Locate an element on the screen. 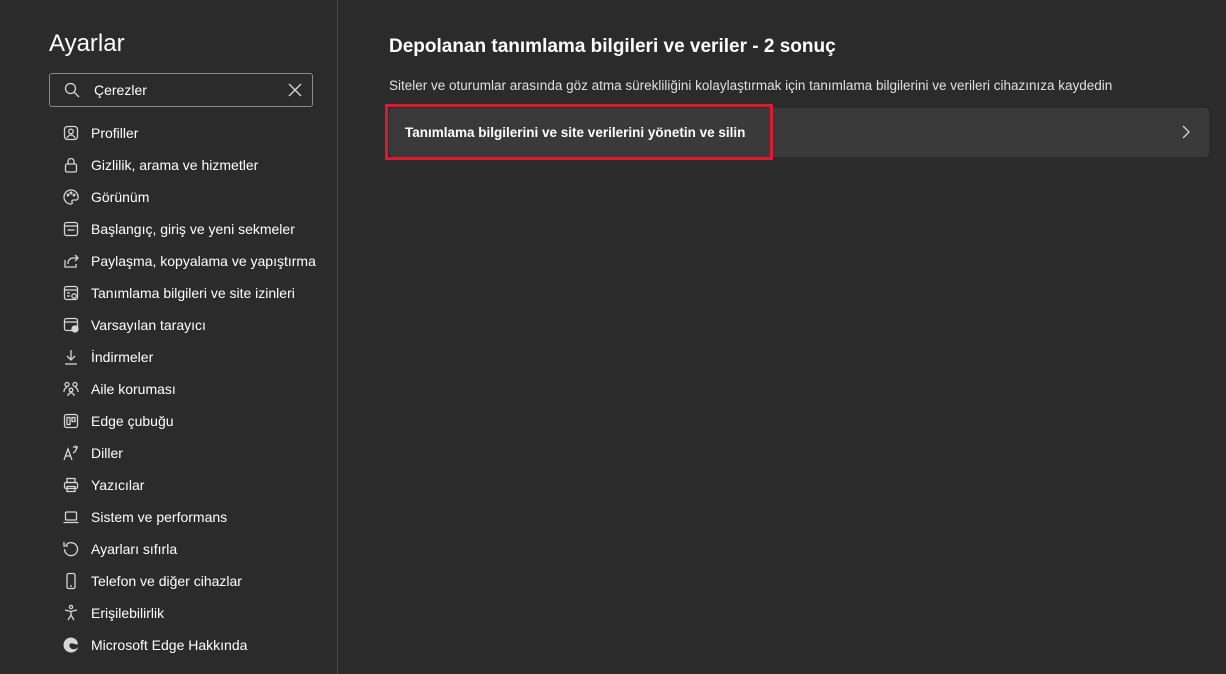 The height and width of the screenshot is (674, 1226). sidebar-item-cookies: Tanımlama bilgileri ve site izinleri is located at coordinates (189, 293).